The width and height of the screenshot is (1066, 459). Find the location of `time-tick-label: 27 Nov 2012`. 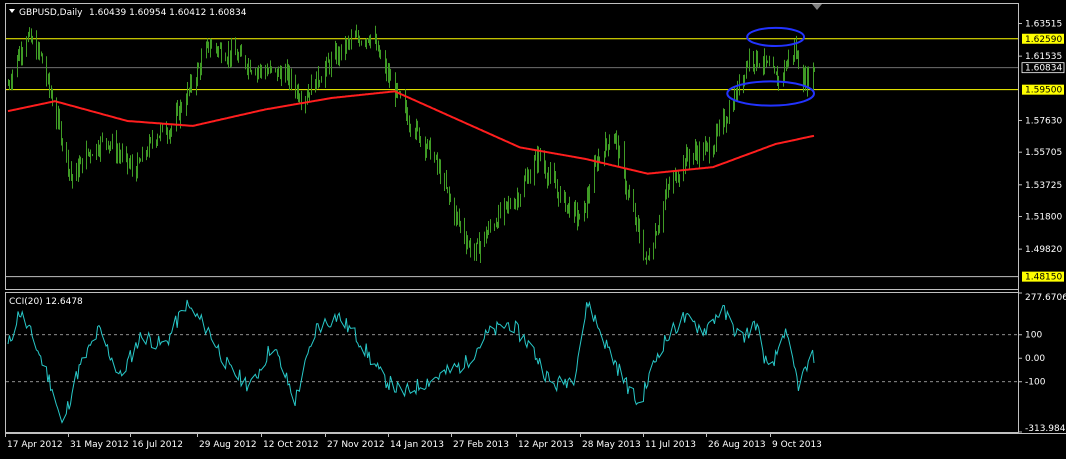

time-tick-label: 27 Nov 2012 is located at coordinates (356, 445).